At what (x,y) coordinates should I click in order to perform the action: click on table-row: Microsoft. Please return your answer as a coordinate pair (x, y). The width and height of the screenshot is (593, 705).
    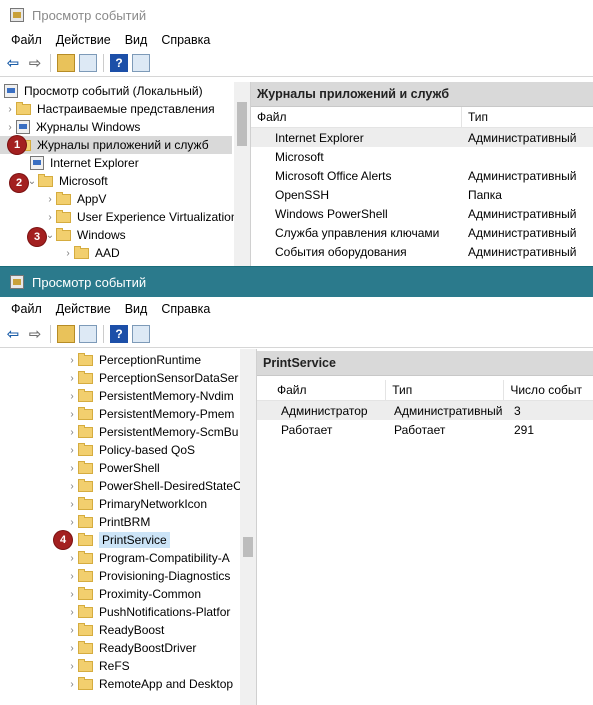
    Looking at the image, I should click on (422, 156).